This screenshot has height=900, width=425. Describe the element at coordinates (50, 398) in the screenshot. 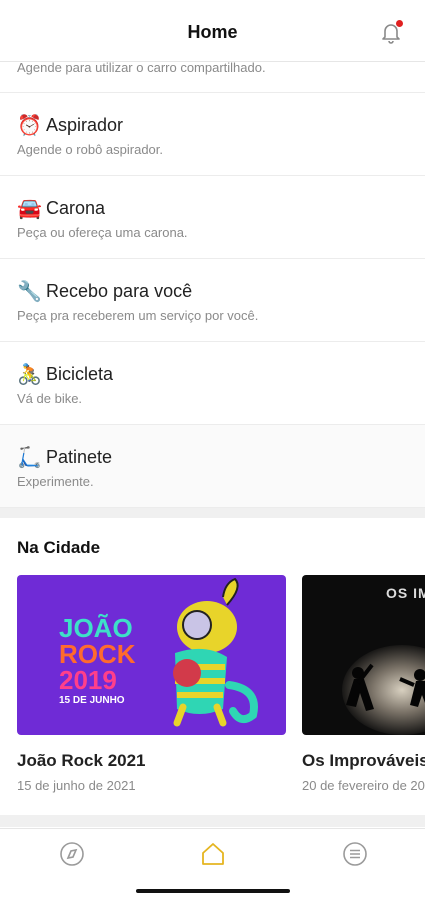

I see `service-subtitle: Vá de bike.` at that location.